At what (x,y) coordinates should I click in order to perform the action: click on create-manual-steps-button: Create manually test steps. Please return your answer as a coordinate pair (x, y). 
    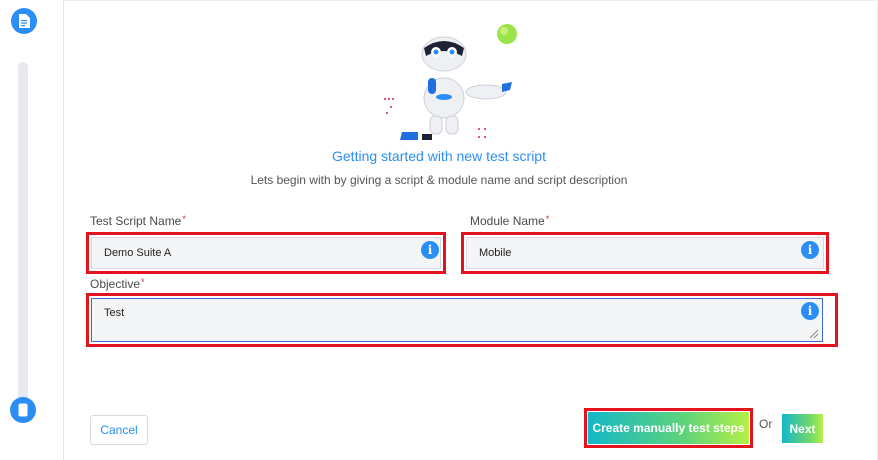
    Looking at the image, I should click on (668, 428).